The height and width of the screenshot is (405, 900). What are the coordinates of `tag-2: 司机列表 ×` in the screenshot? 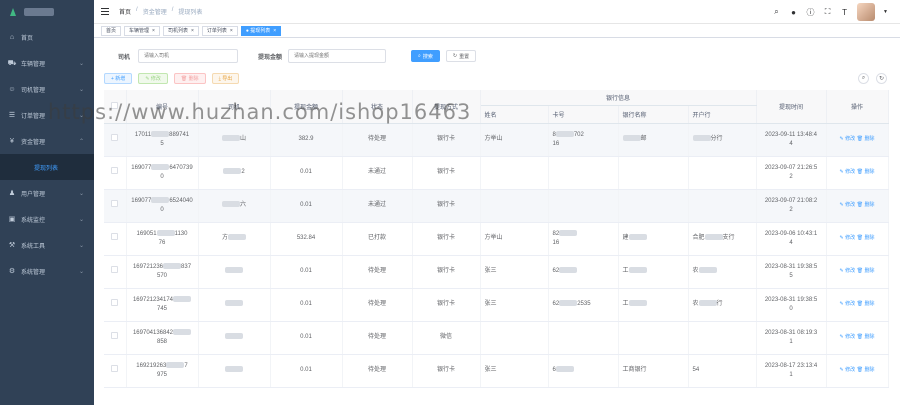 It's located at (180, 30).